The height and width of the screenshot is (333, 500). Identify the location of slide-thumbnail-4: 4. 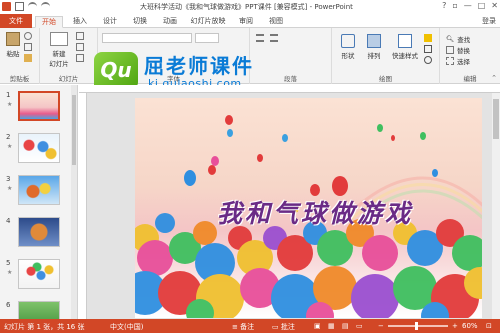
(38, 235).